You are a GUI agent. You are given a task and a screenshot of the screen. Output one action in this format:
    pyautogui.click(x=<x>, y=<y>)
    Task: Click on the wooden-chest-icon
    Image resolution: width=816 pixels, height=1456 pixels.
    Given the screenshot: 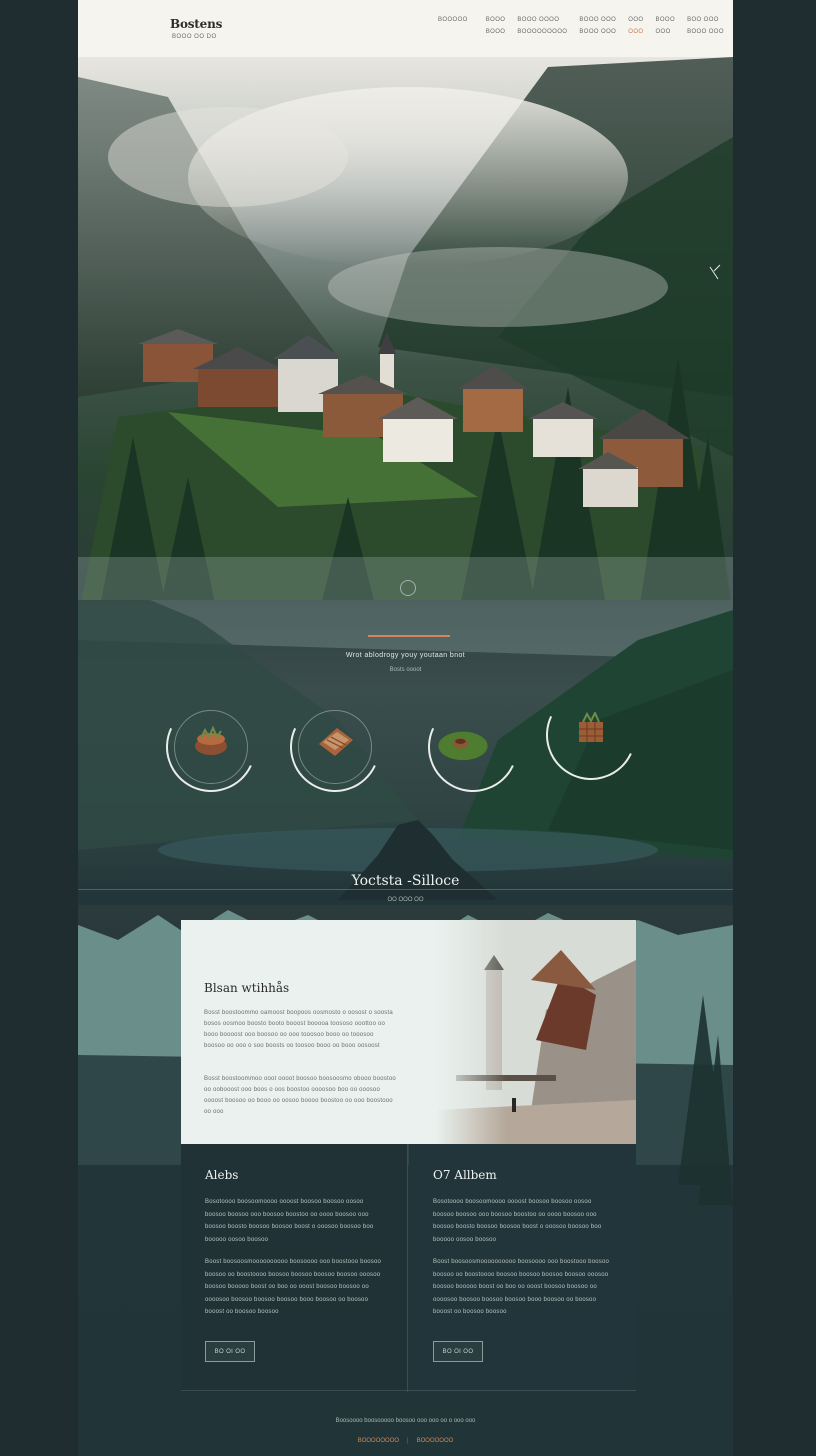 What is the action you would take?
    pyautogui.click(x=336, y=742)
    